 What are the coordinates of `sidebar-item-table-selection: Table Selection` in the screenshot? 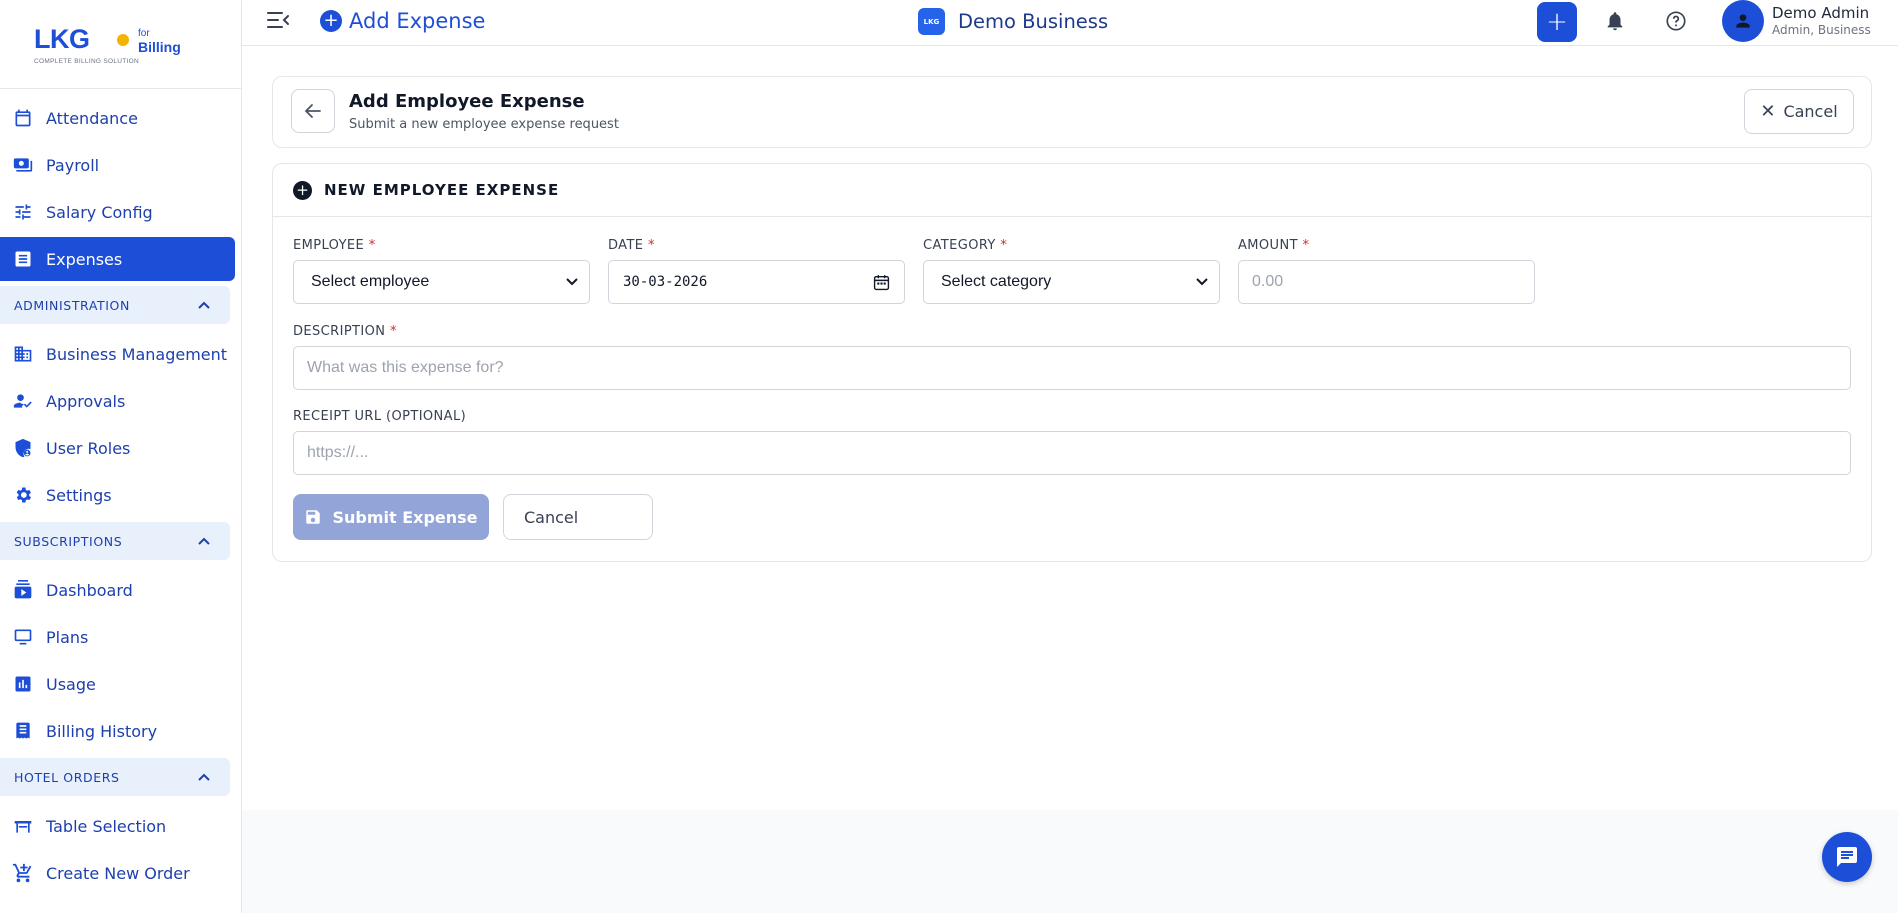 It's located at (117, 826).